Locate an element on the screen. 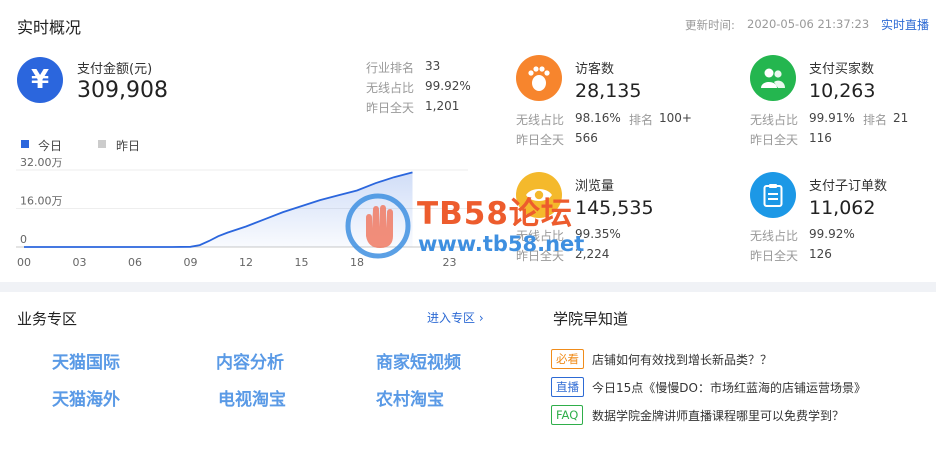  faq-badge: FAQ is located at coordinates (567, 415).